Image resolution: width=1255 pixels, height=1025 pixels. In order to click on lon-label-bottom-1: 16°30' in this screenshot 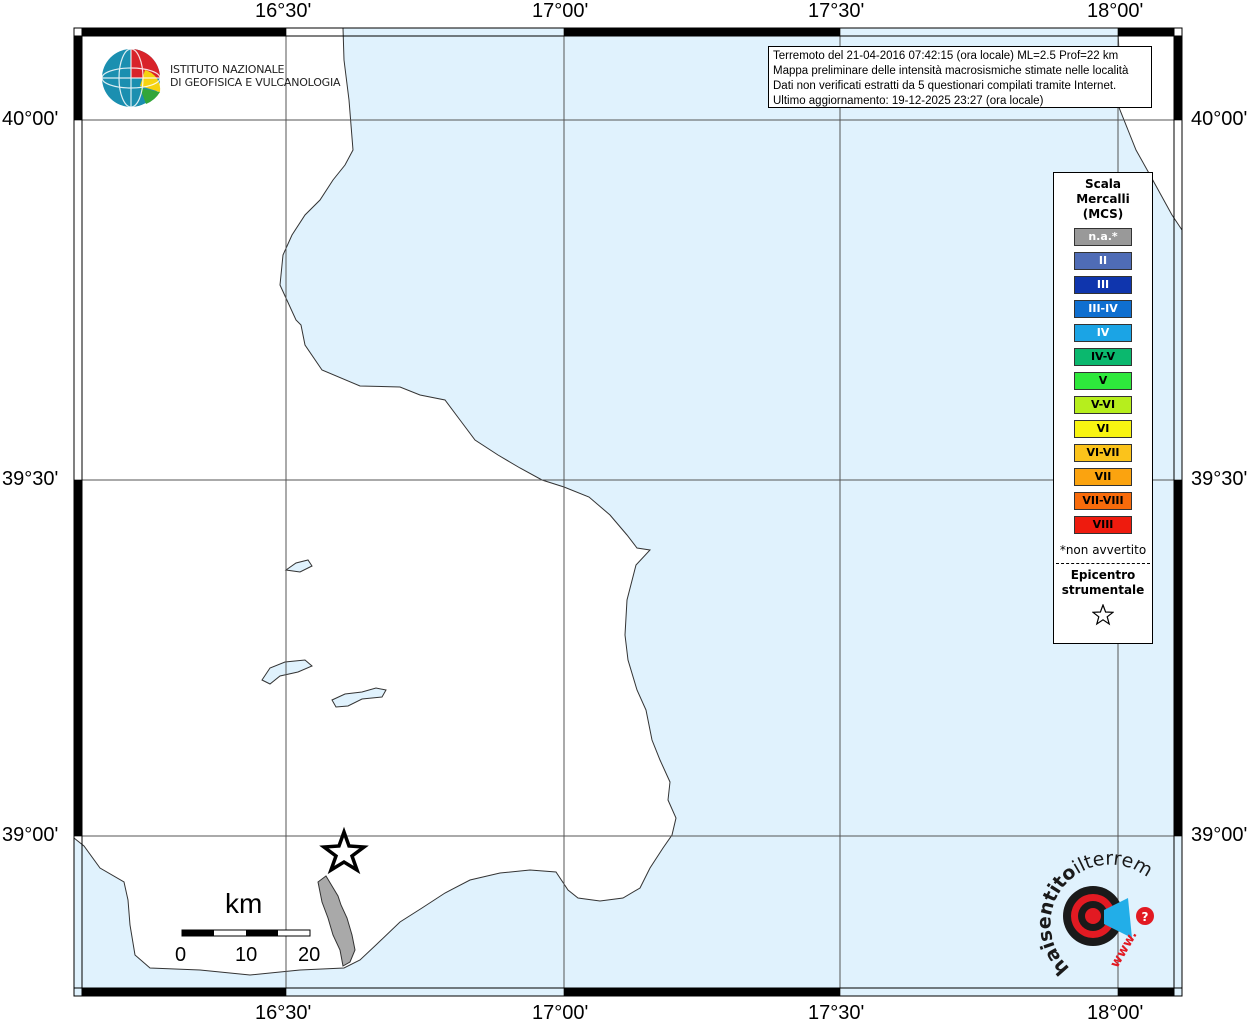, I will do `click(283, 1013)`.